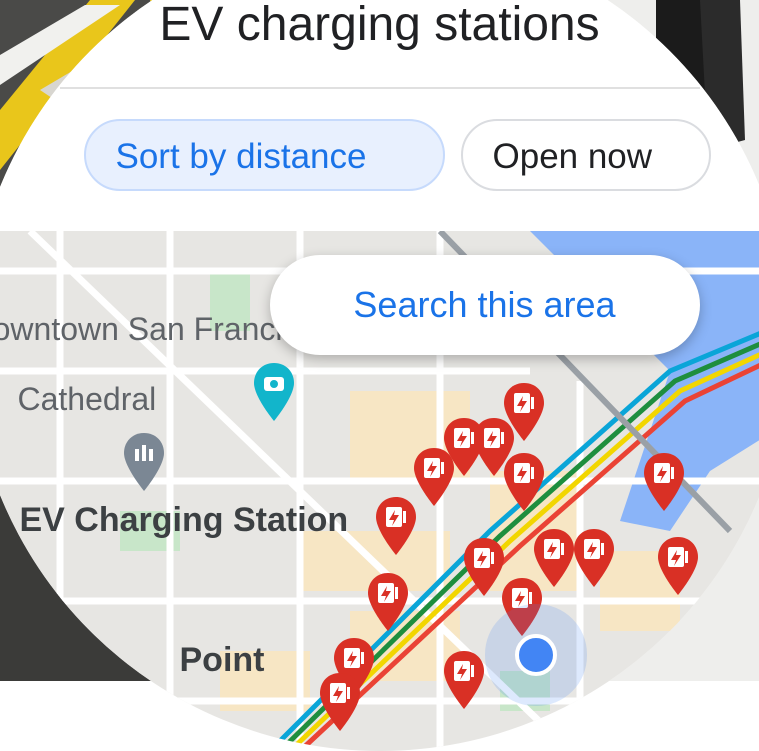 The width and height of the screenshot is (759, 751). Describe the element at coordinates (380, 88) in the screenshot. I see `header-divider` at that location.